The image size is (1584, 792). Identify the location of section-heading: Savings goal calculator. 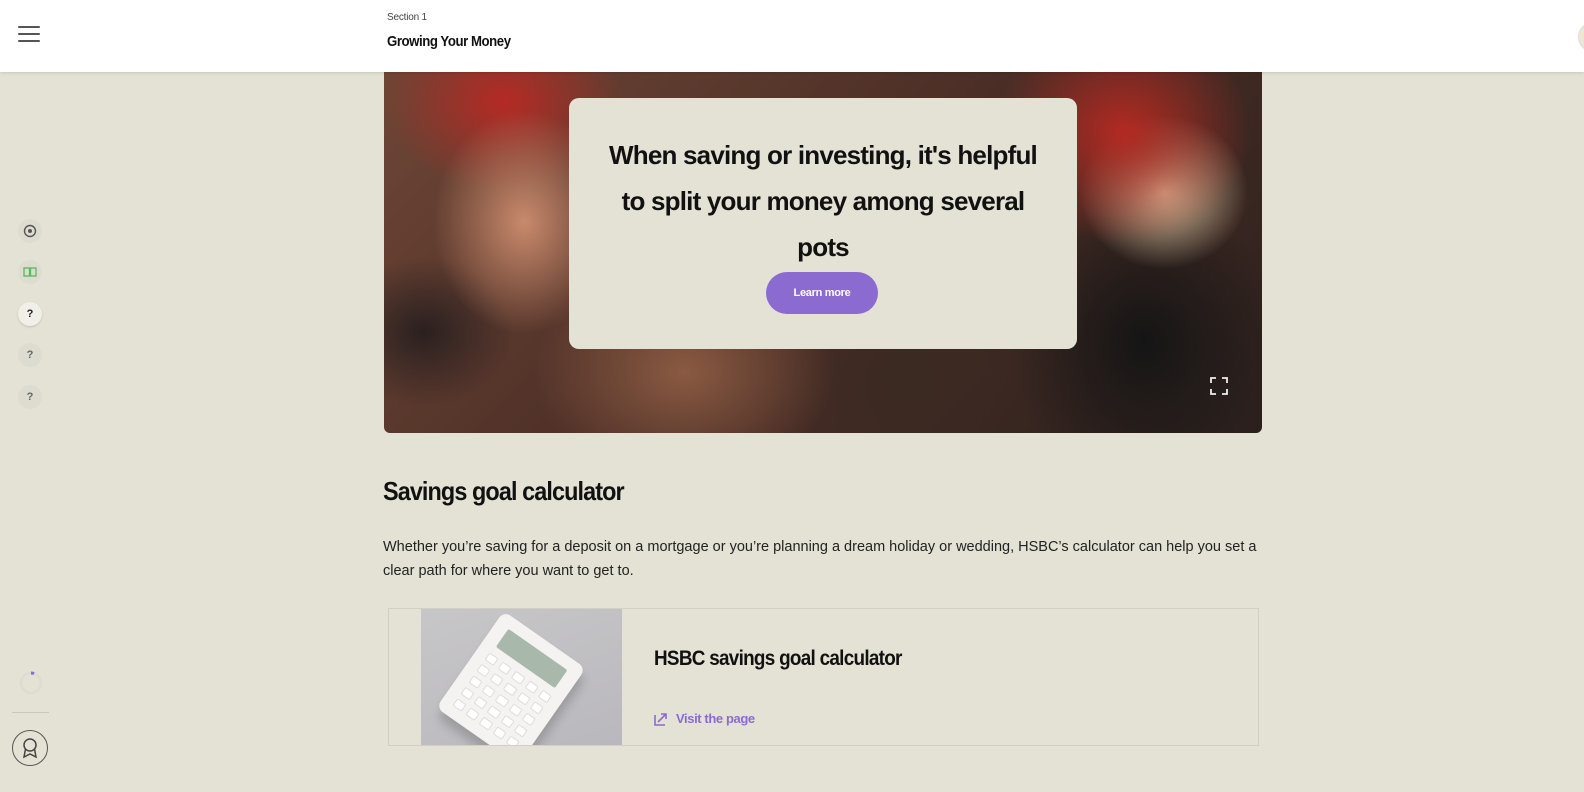
(504, 491).